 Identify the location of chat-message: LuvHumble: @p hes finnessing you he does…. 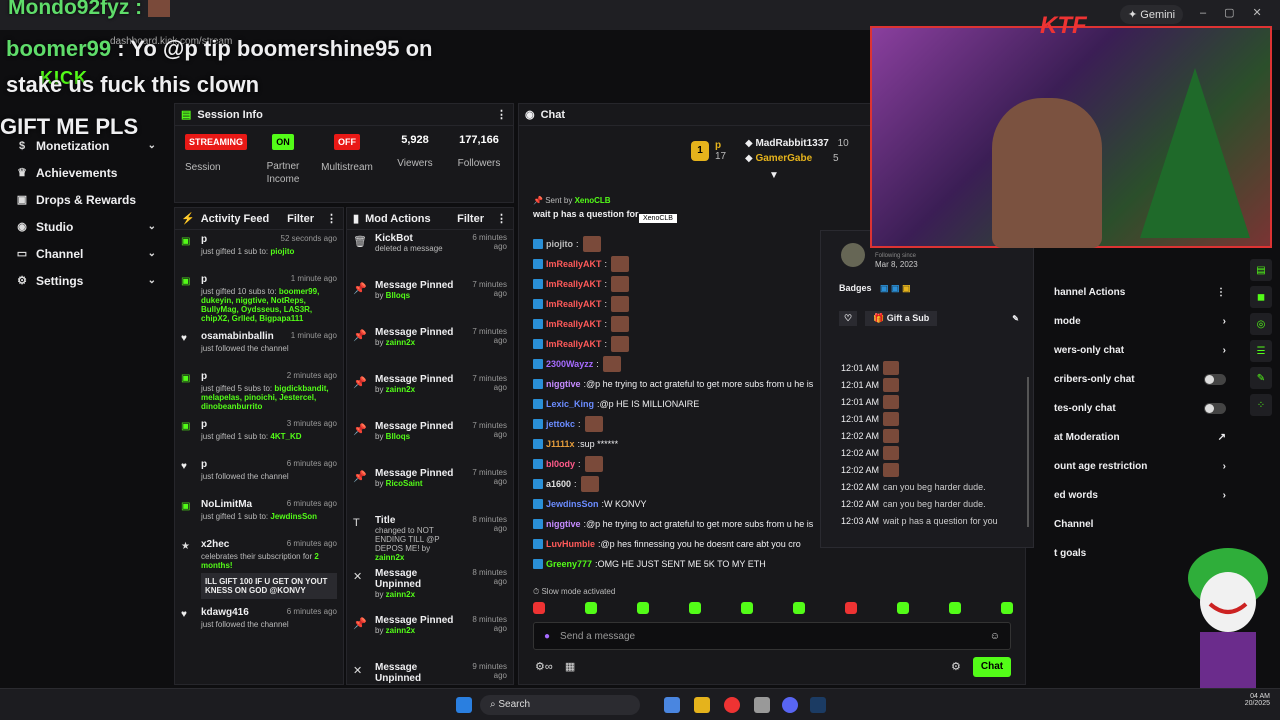
(669, 544).